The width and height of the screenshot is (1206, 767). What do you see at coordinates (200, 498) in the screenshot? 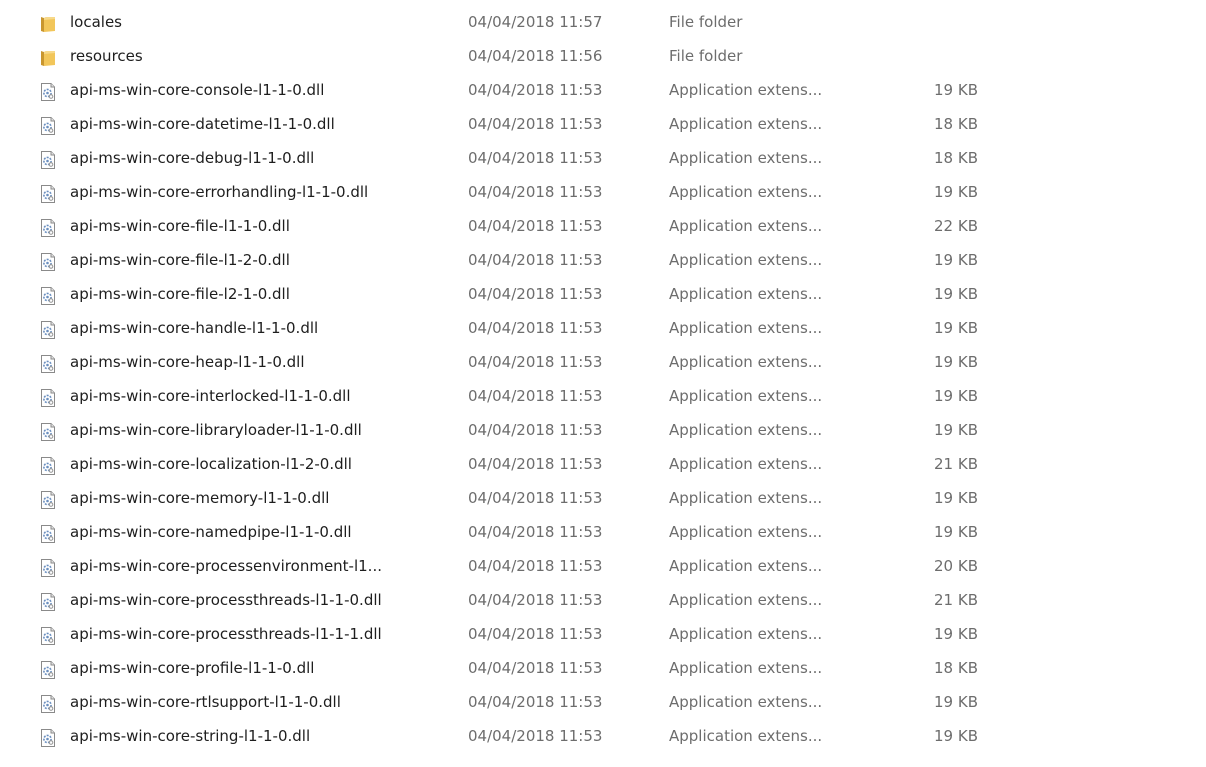
I see `file-name: api-ms-win-core-memory-l1-1-0.dll` at bounding box center [200, 498].